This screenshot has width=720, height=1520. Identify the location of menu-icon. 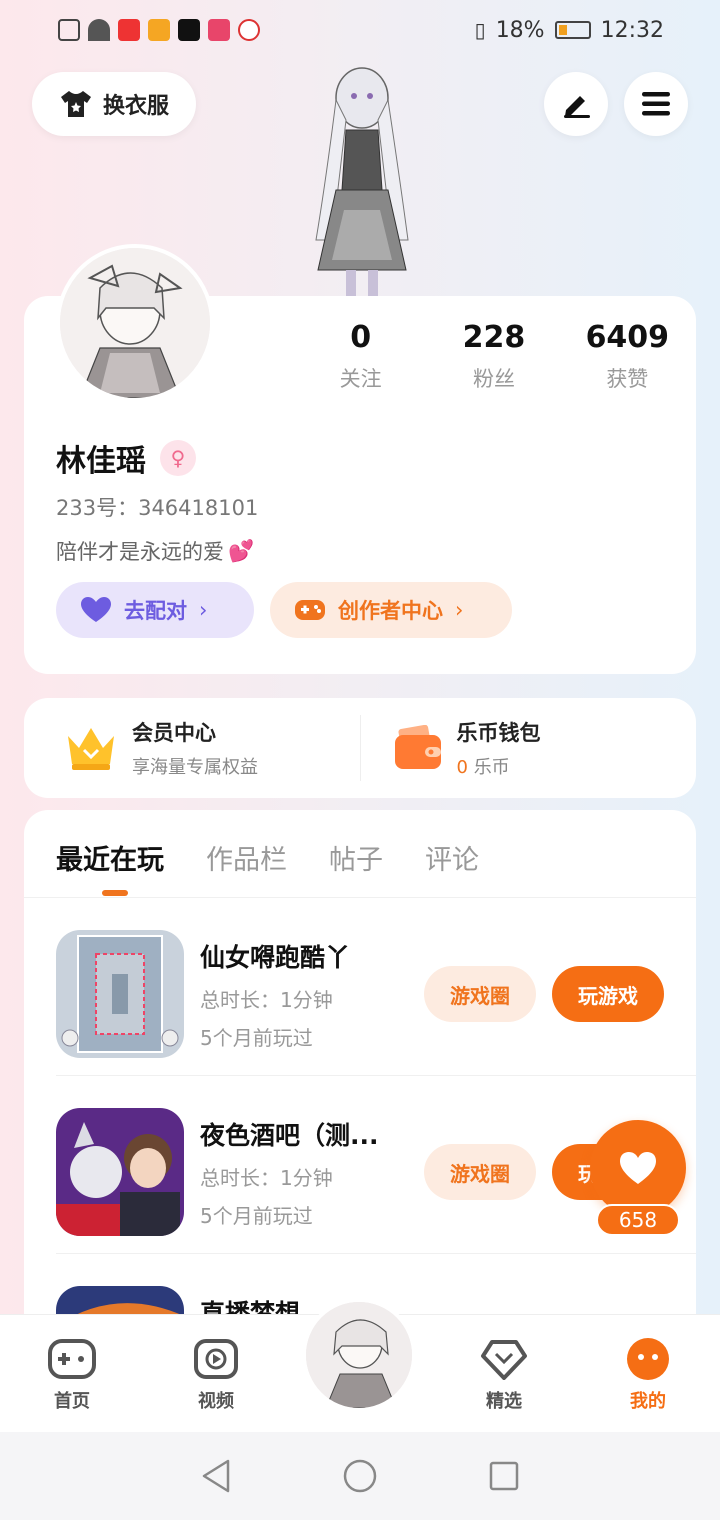
(656, 104).